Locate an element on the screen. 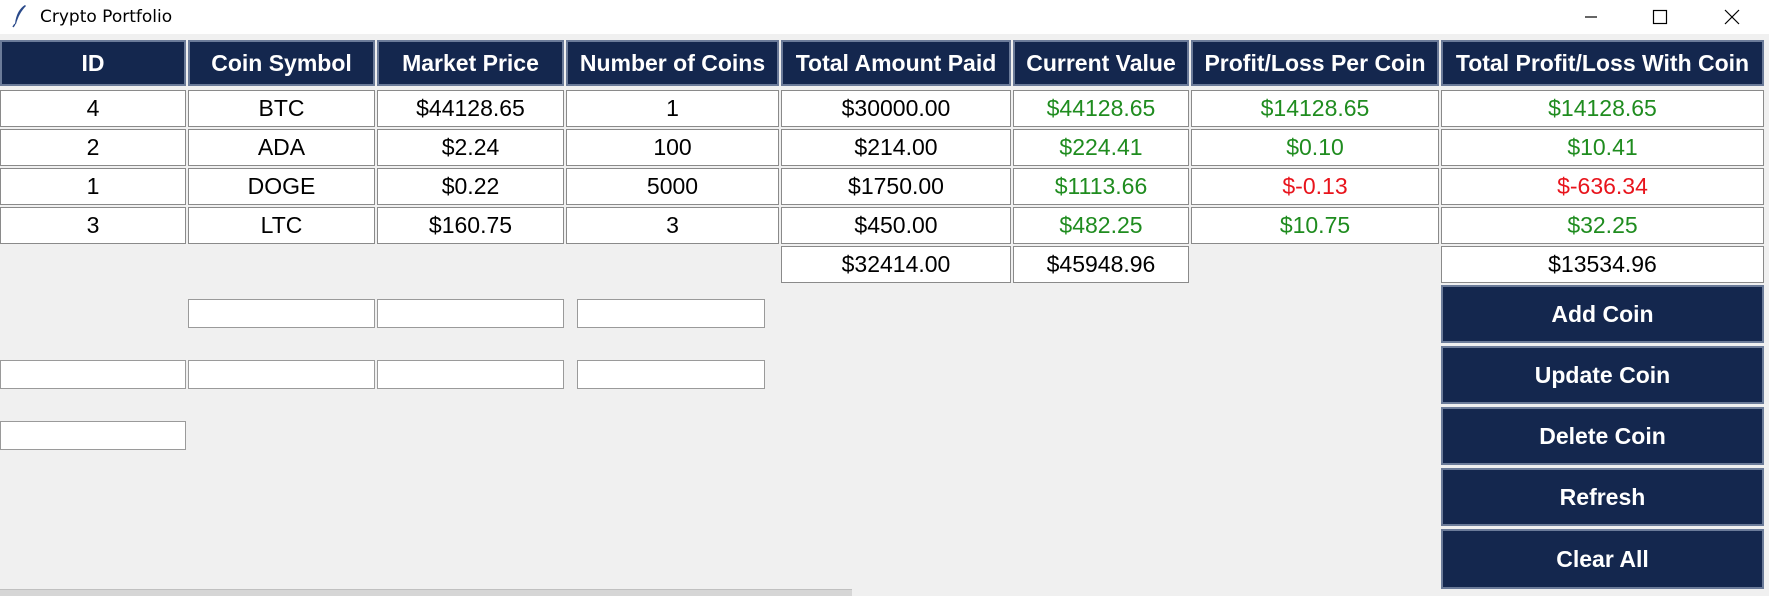 The image size is (1769, 596). cell-profit-loss-per-coin: $10.75 is located at coordinates (1315, 225).